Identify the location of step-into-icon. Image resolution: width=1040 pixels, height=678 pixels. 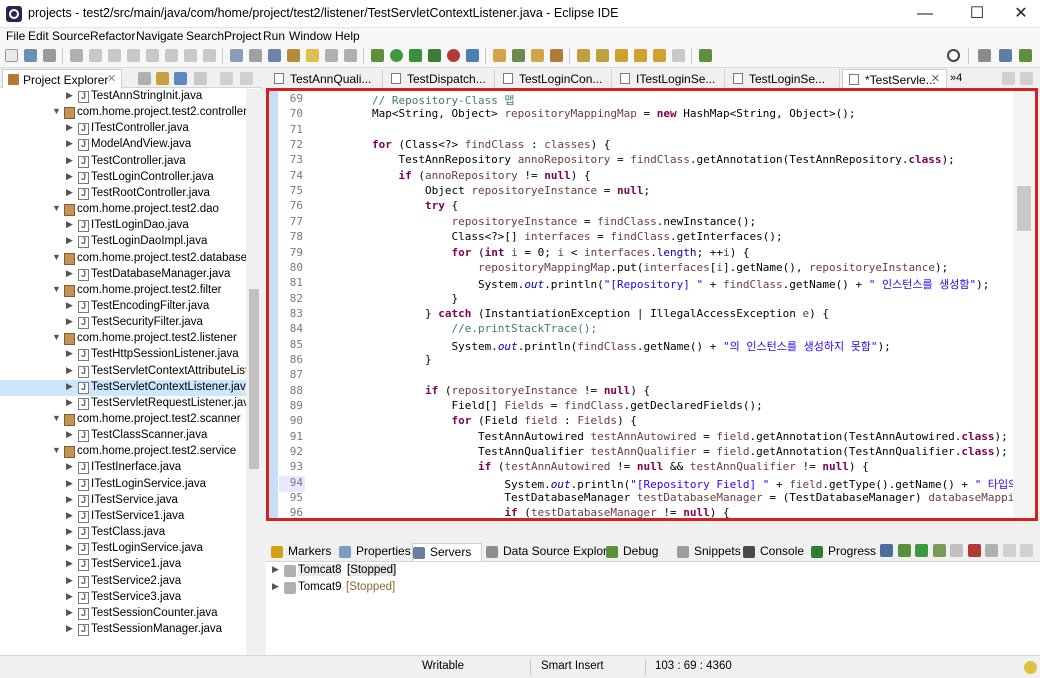
(171, 55).